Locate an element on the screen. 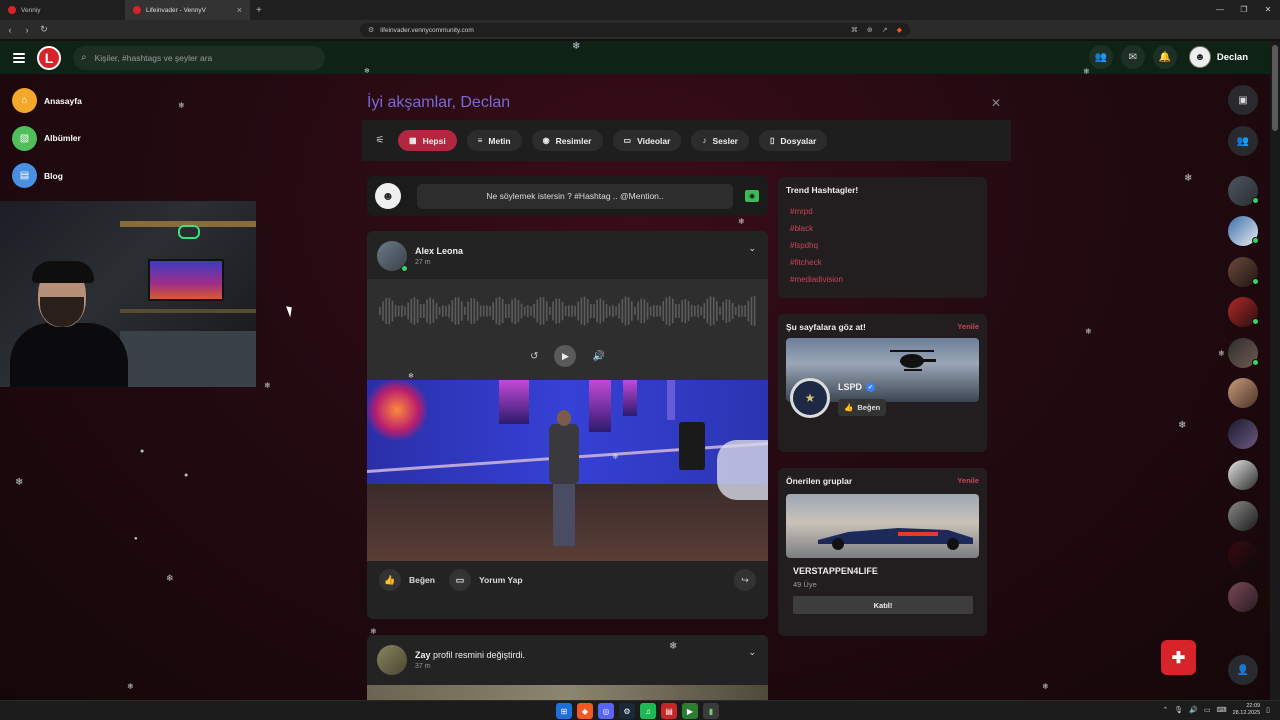 The width and height of the screenshot is (1280, 720). filter-audio-button: ♪ Sesler is located at coordinates (720, 140).